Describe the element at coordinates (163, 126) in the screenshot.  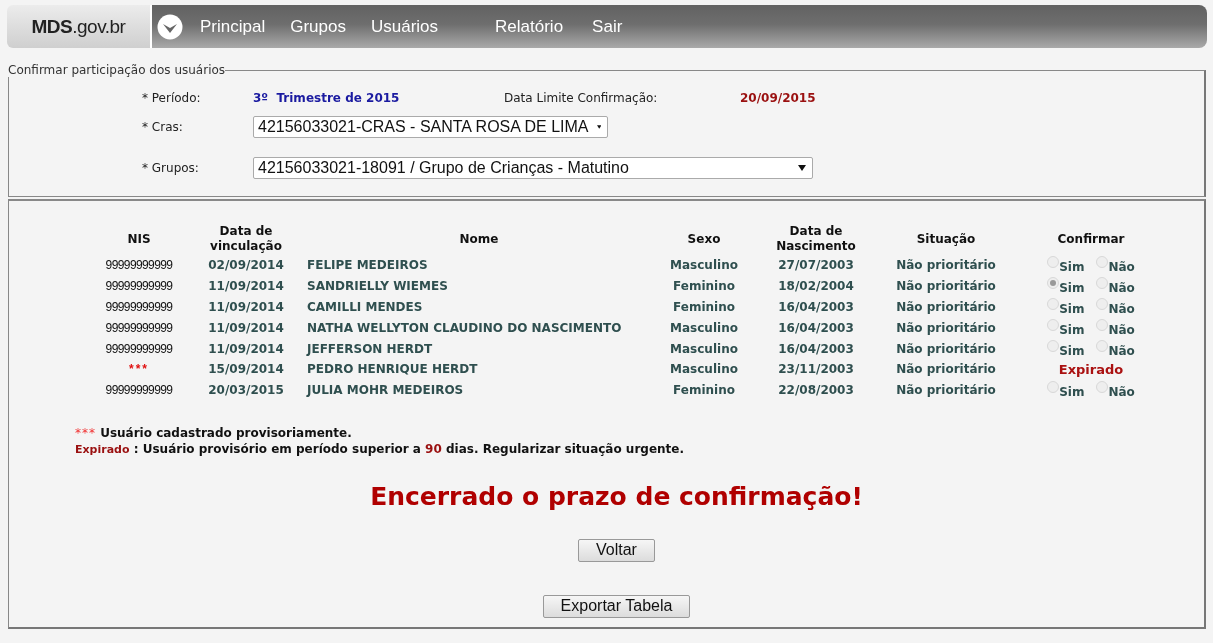
I see `field-label: * Cras:` at that location.